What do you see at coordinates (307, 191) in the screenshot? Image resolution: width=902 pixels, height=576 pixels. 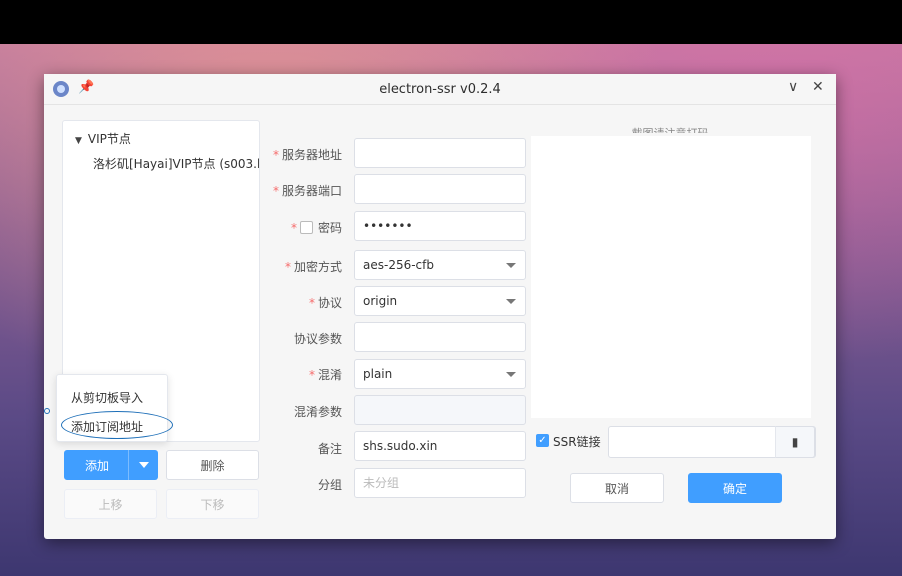 I see `server-port-label: * 服务器端口` at bounding box center [307, 191].